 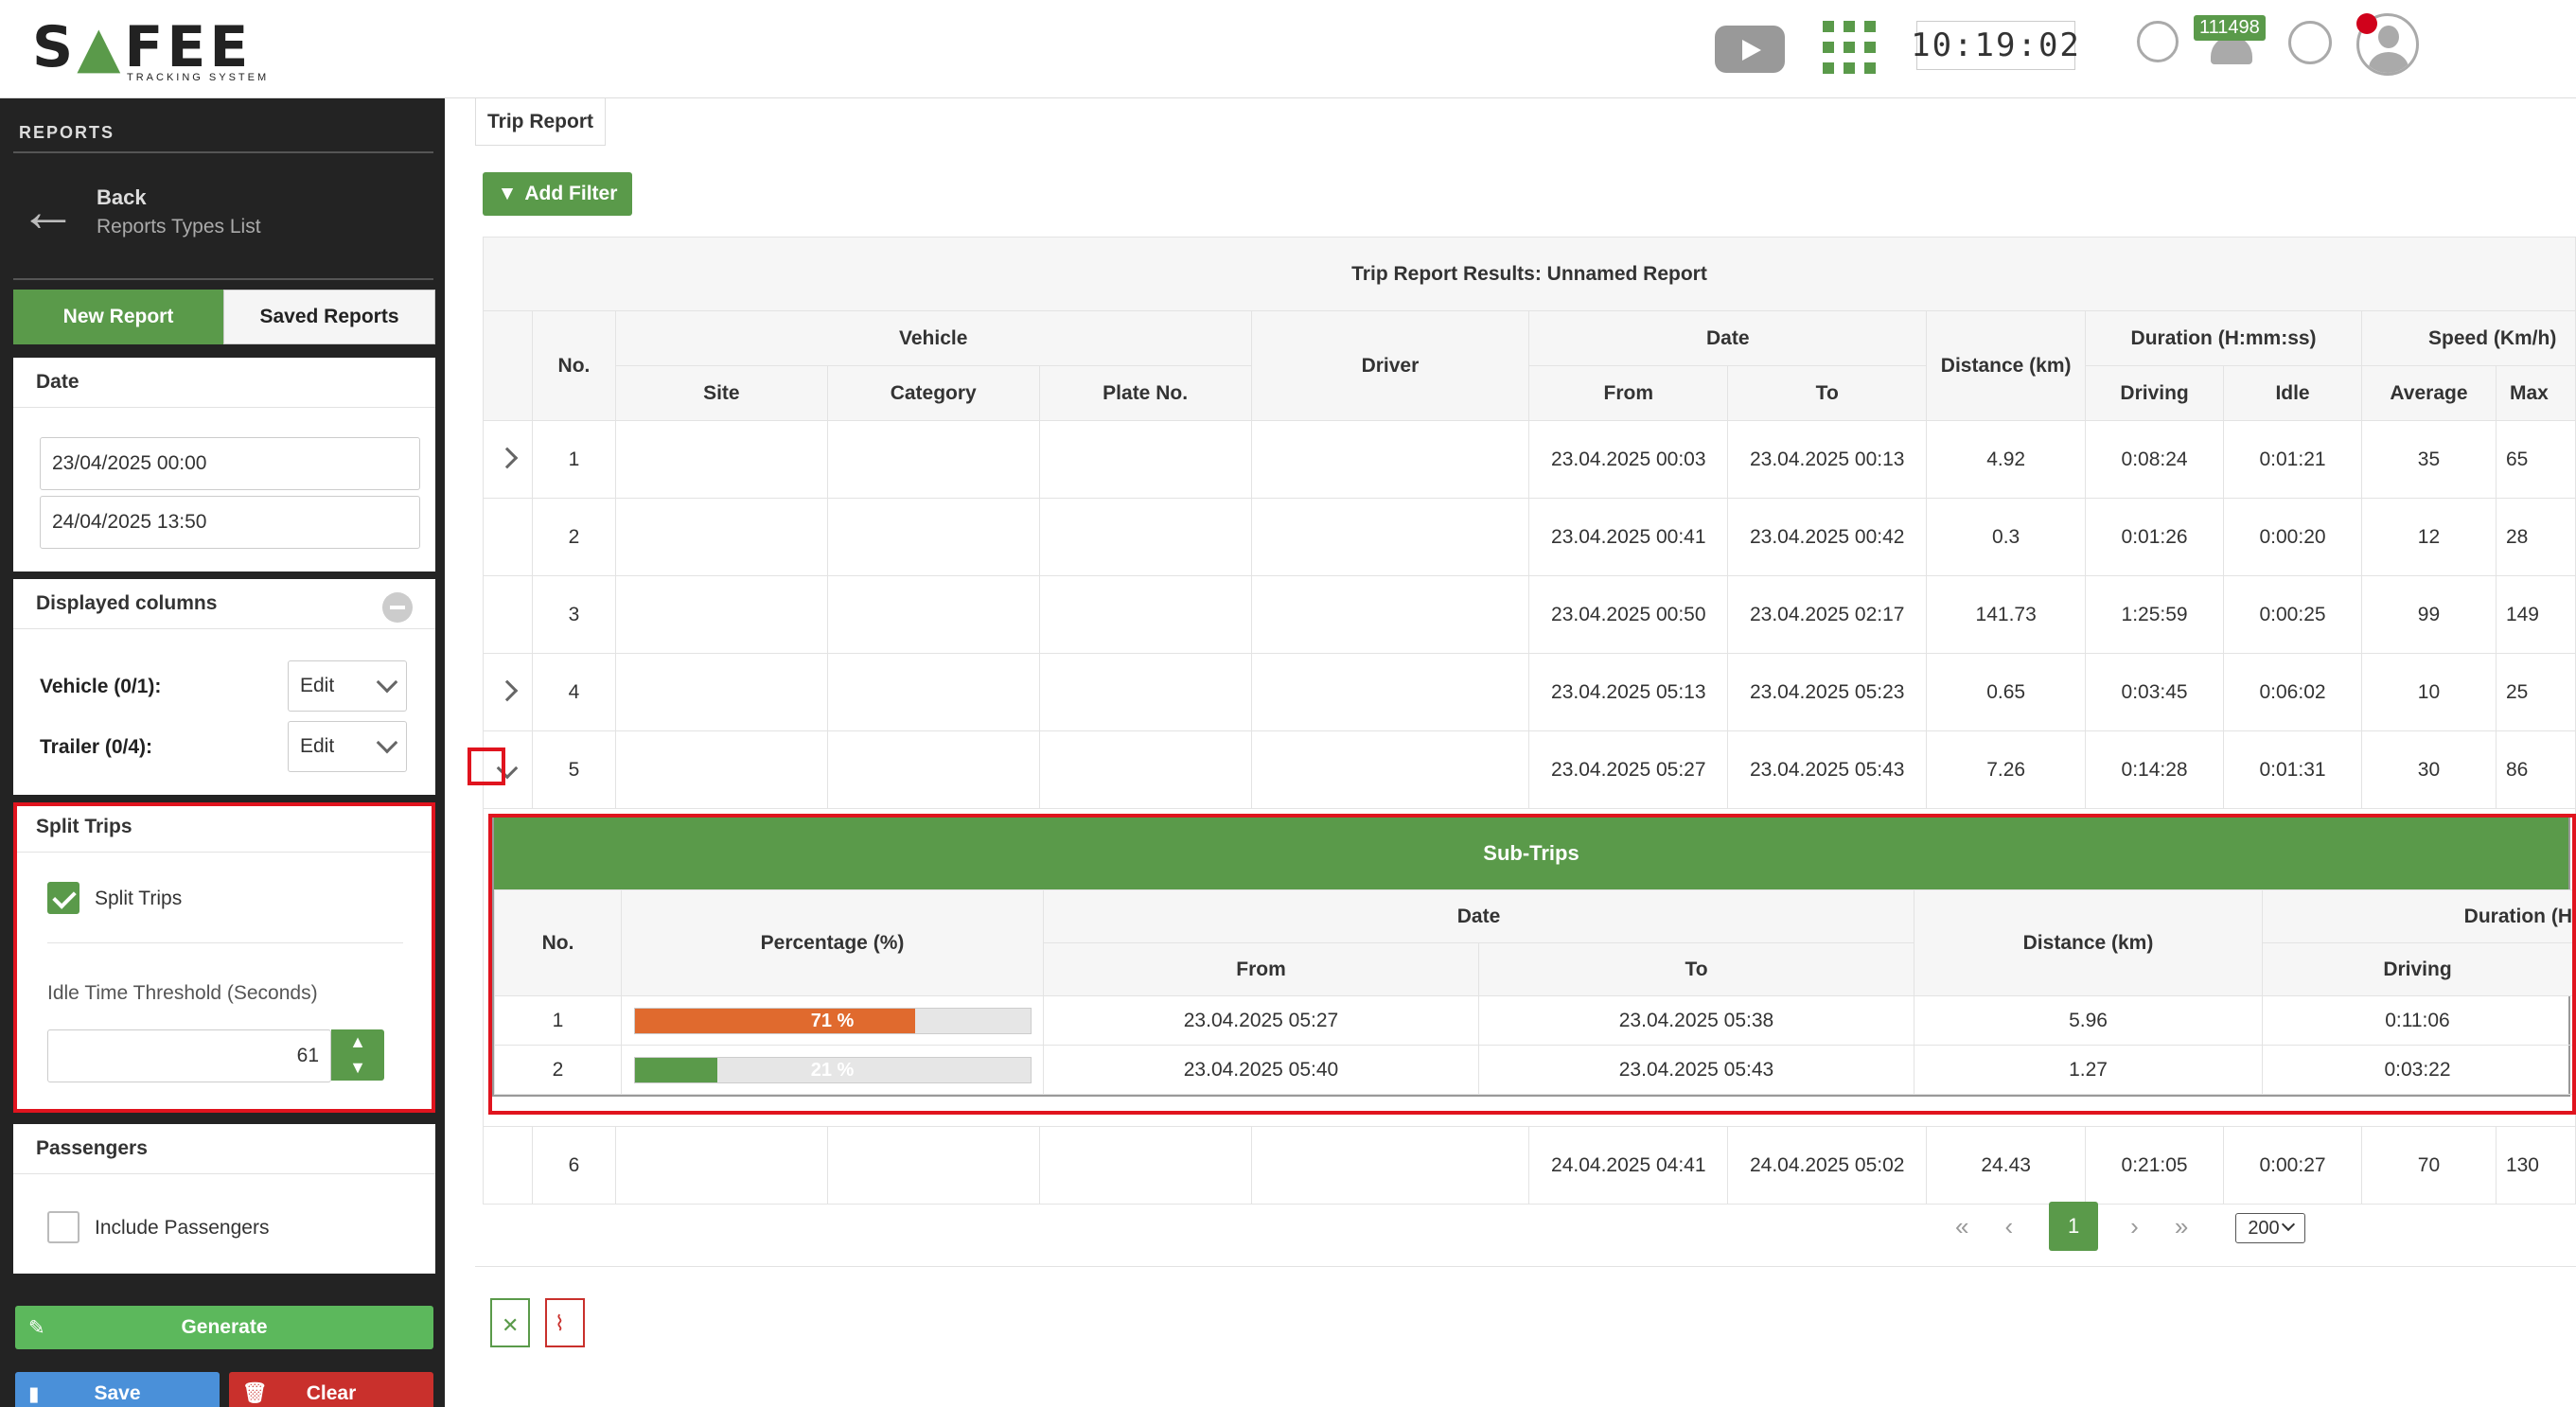 I want to click on date-from-input: 23/04/2025 00:00, so click(x=230, y=463).